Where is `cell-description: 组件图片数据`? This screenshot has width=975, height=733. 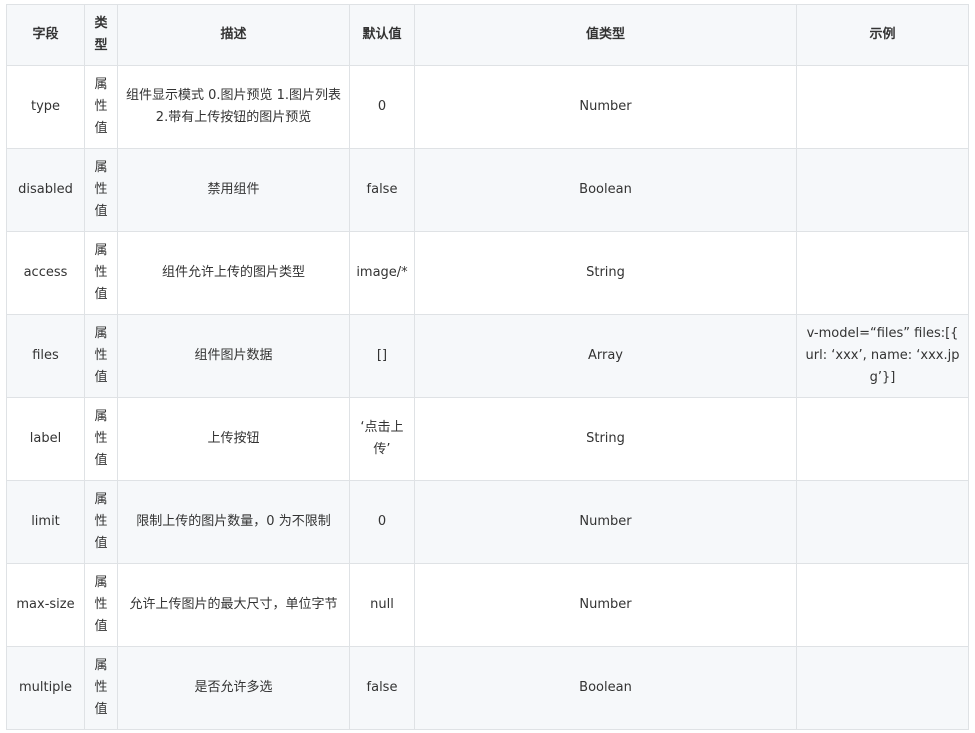
cell-description: 组件图片数据 is located at coordinates (233, 356).